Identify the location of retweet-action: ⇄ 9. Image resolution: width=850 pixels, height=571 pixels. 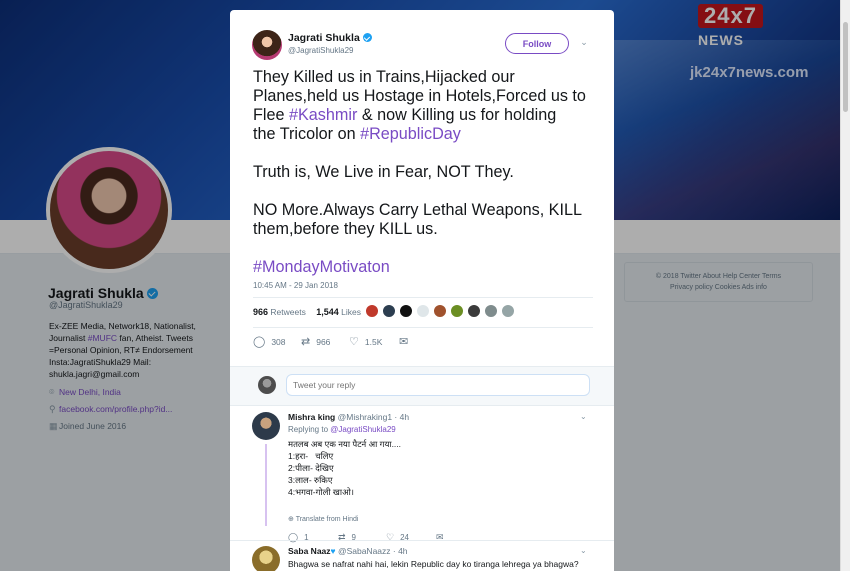
(347, 537).